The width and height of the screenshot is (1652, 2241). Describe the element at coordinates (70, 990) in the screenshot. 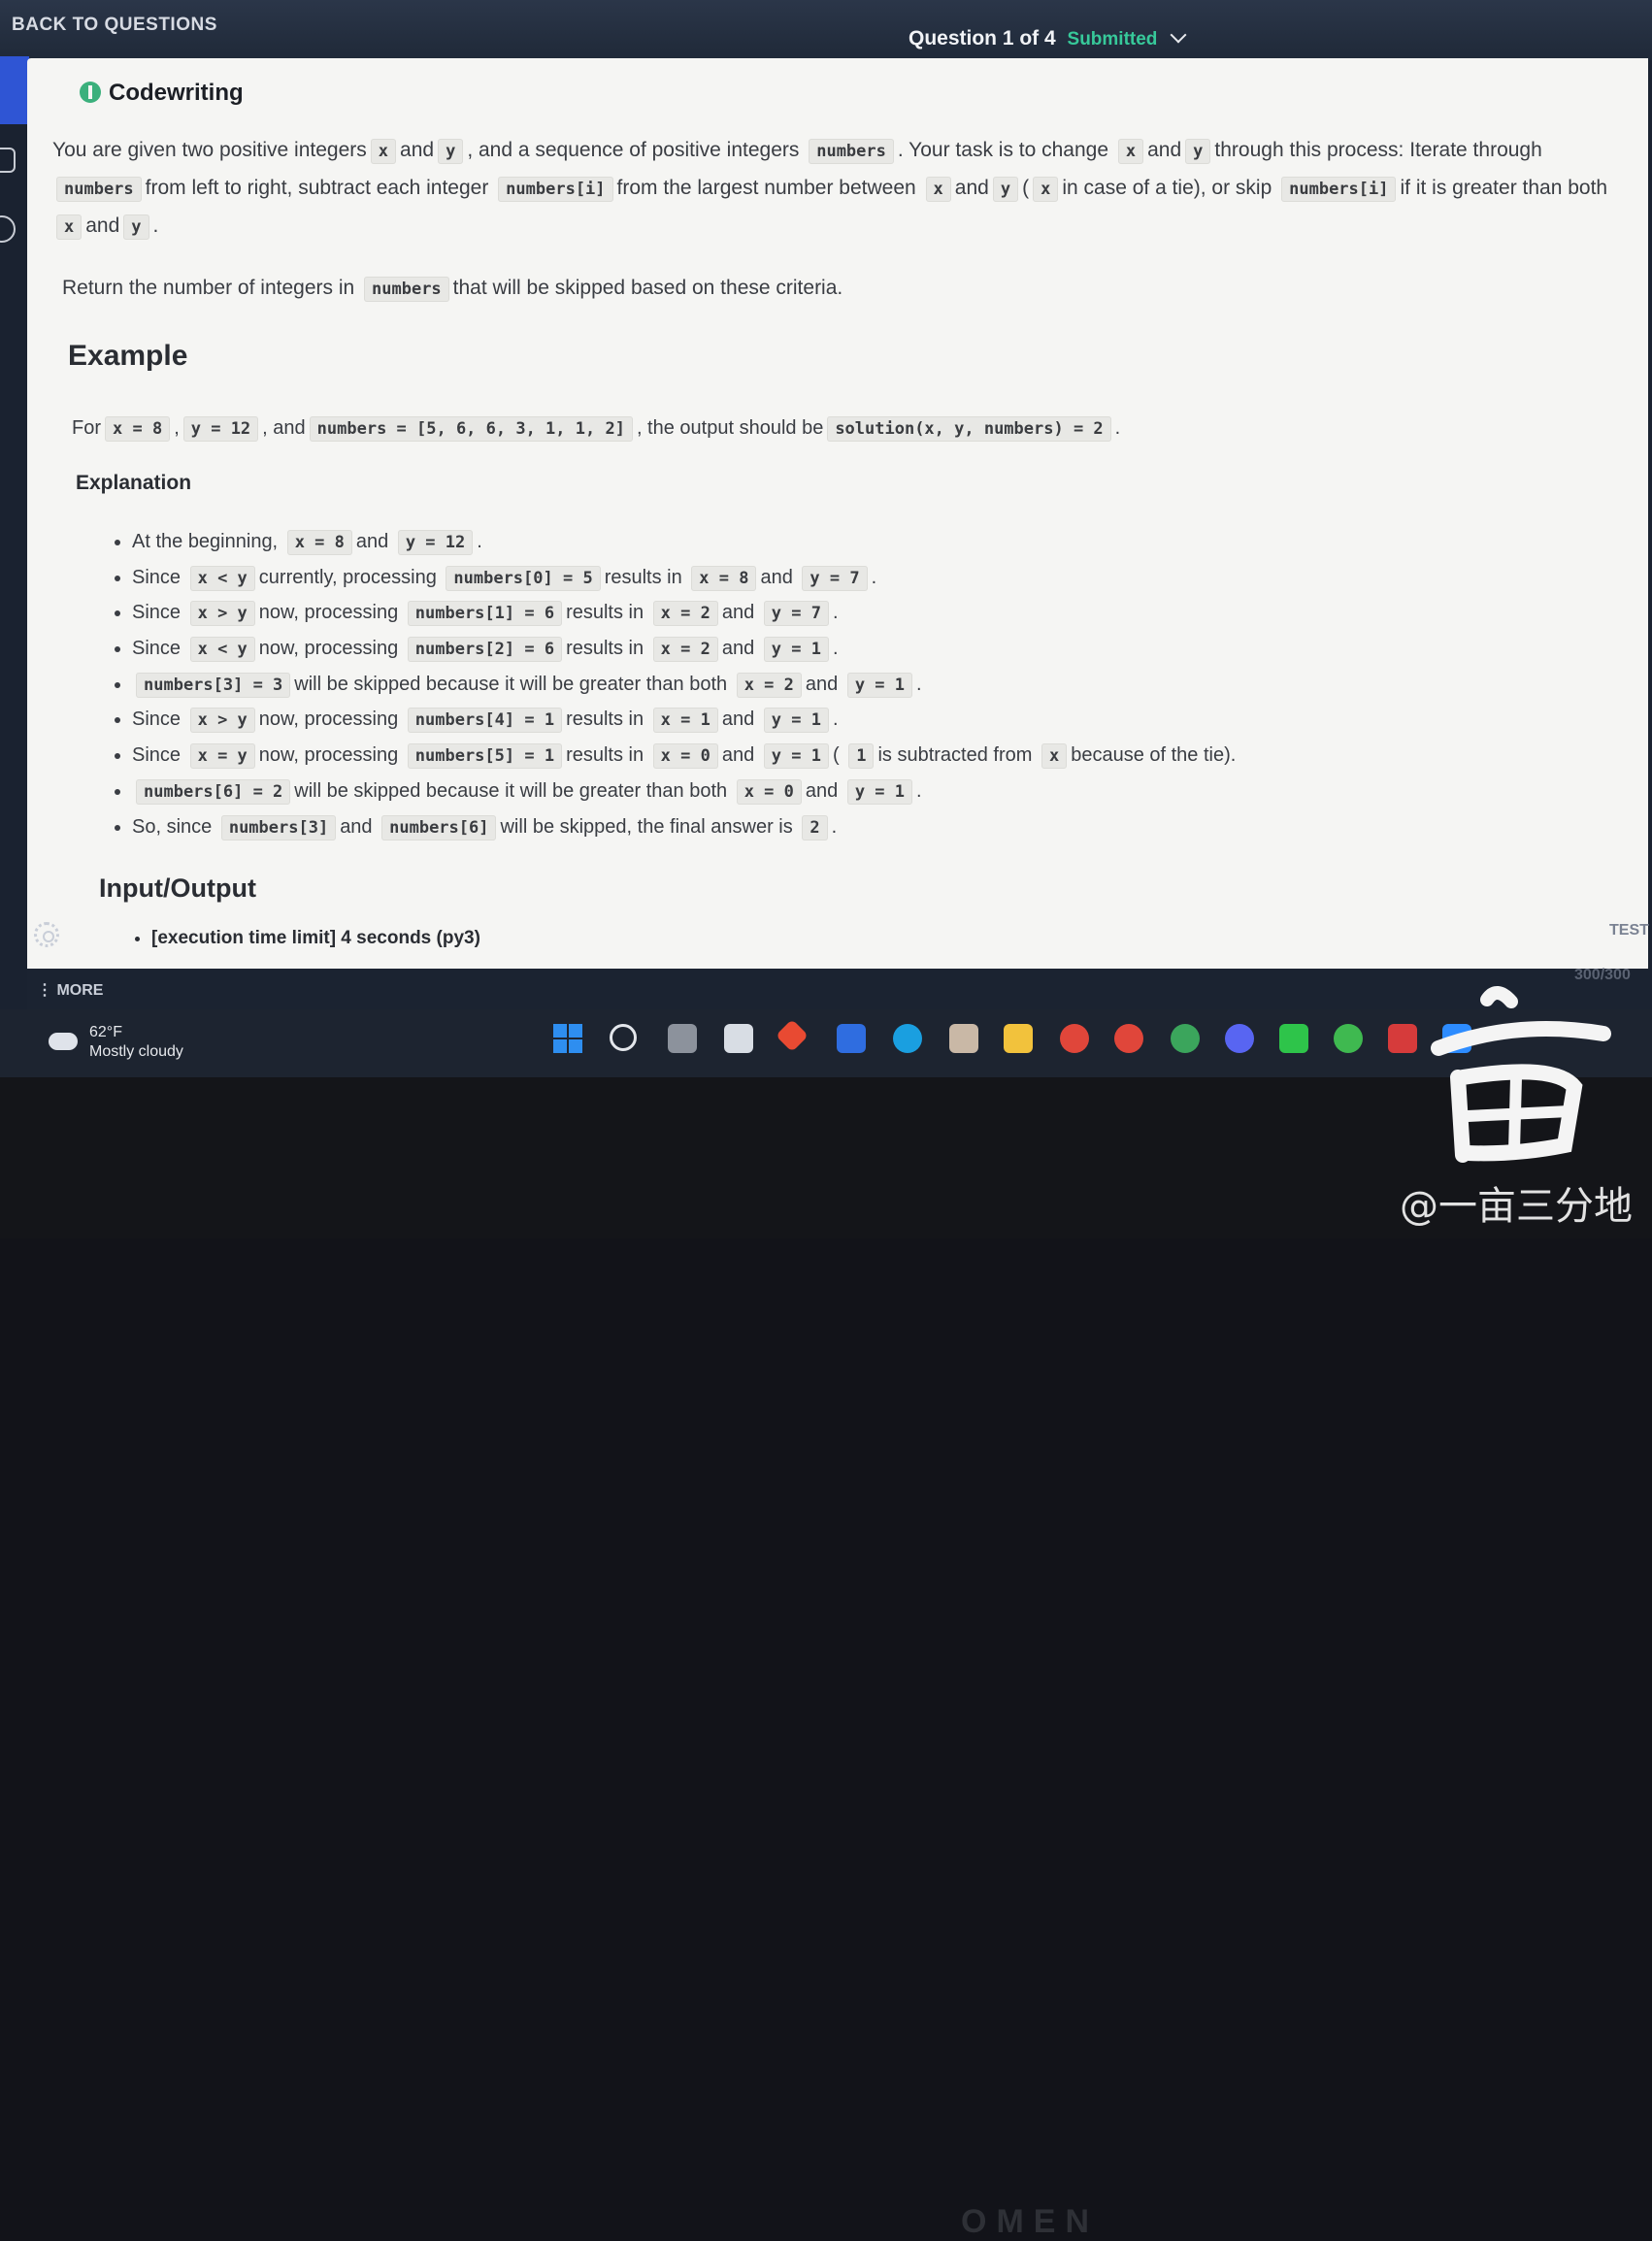

I see `more-menu: ⋮ MORE` at that location.